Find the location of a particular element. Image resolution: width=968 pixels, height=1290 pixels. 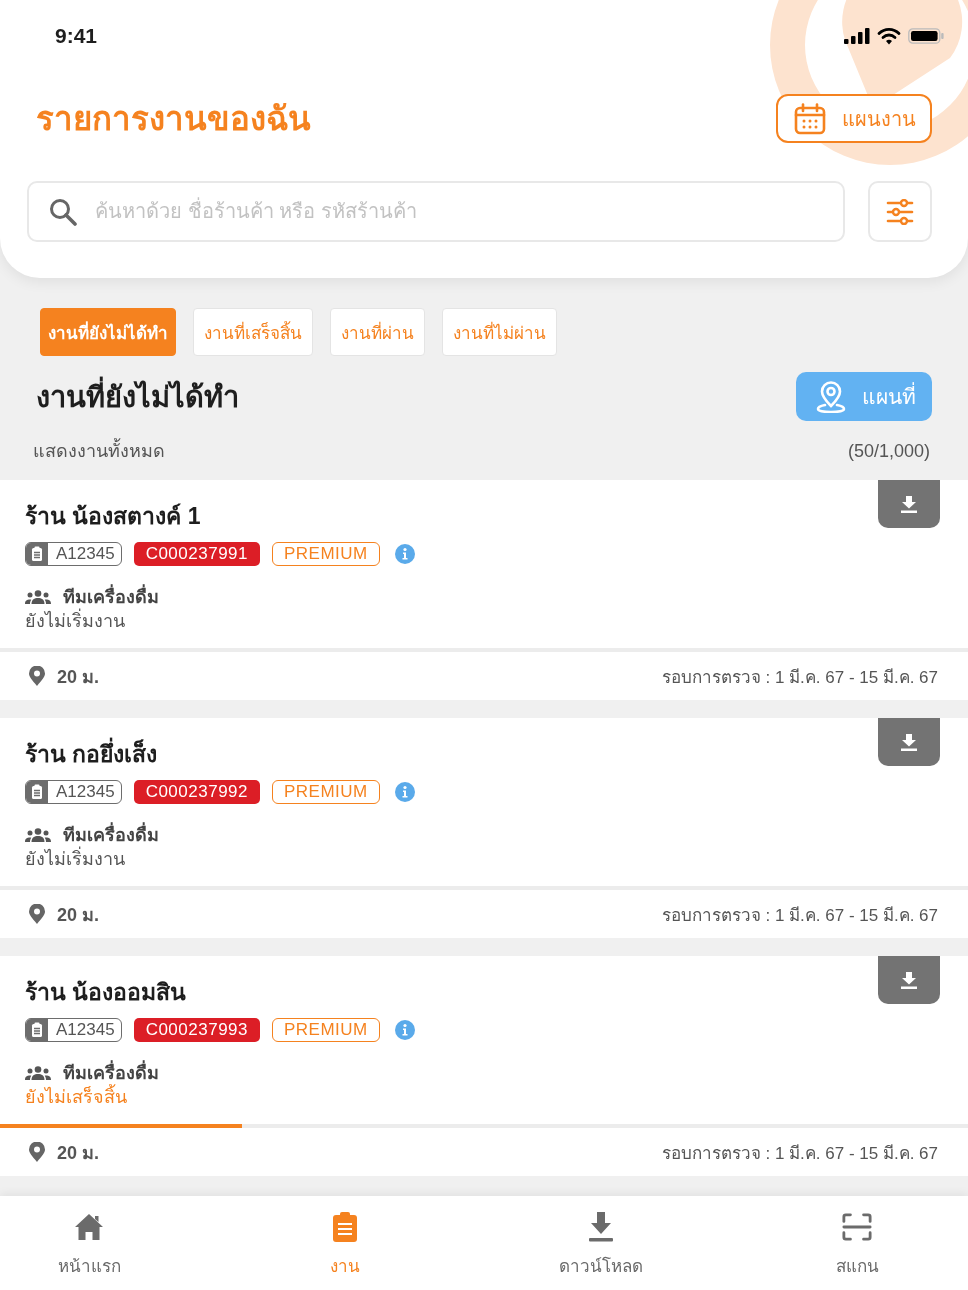

map-button: แผนที่ is located at coordinates (864, 396).